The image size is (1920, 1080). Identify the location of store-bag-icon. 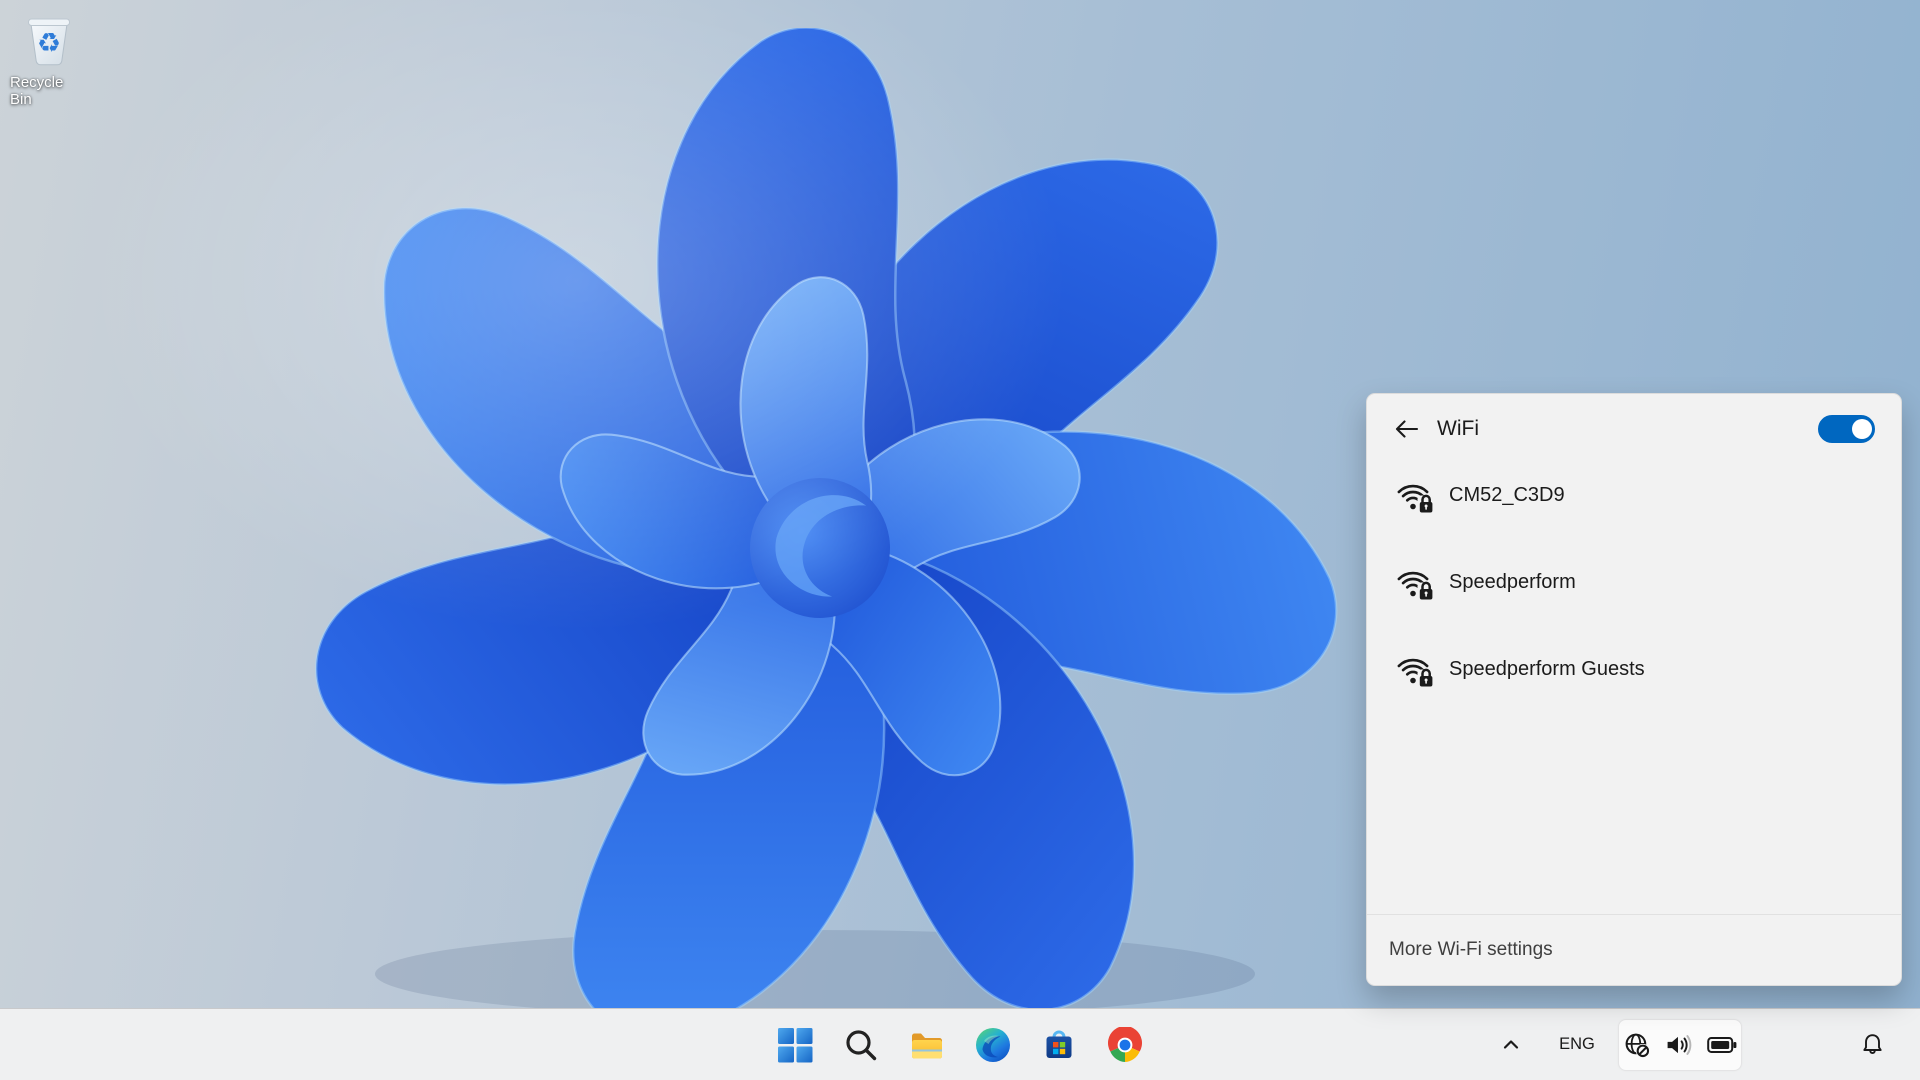
(1059, 1044).